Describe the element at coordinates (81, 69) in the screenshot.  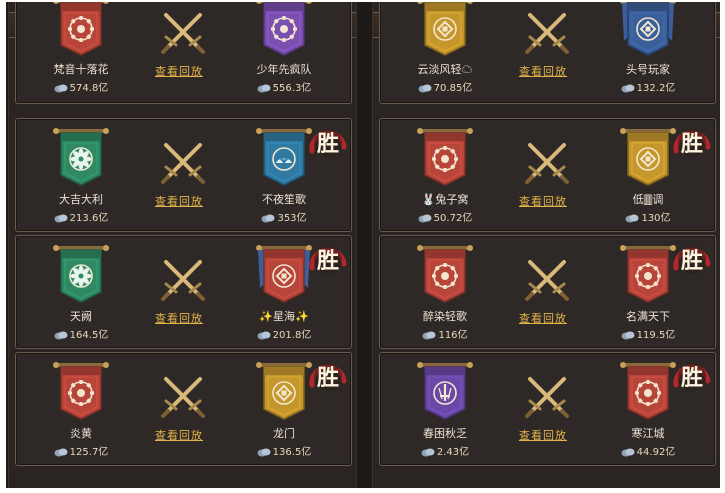
I see `team-name: 梵音十落花` at that location.